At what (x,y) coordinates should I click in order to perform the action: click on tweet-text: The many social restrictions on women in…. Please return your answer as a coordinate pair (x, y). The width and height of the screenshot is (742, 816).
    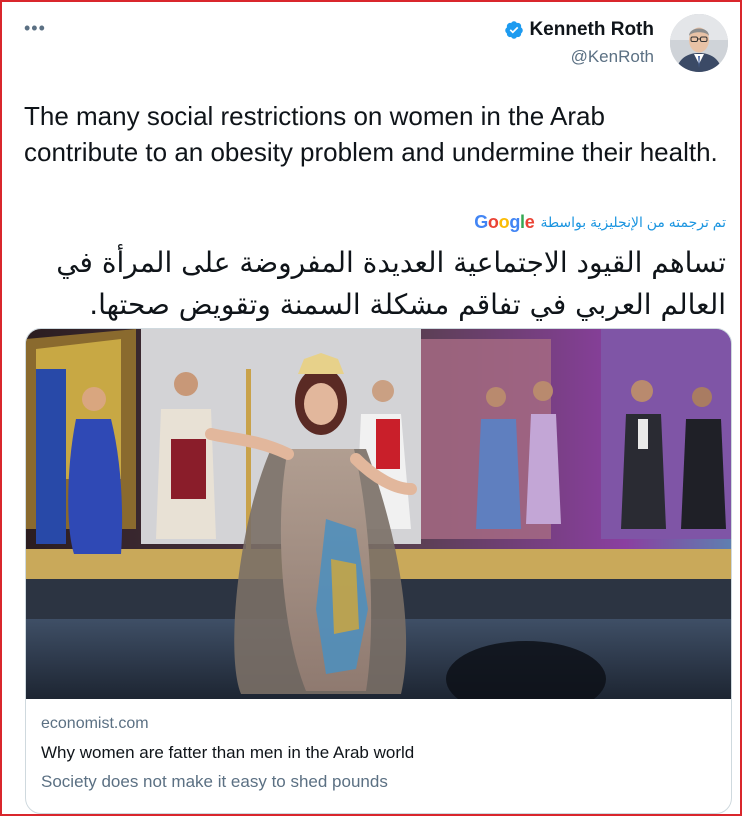
    Looking at the image, I should click on (371, 134).